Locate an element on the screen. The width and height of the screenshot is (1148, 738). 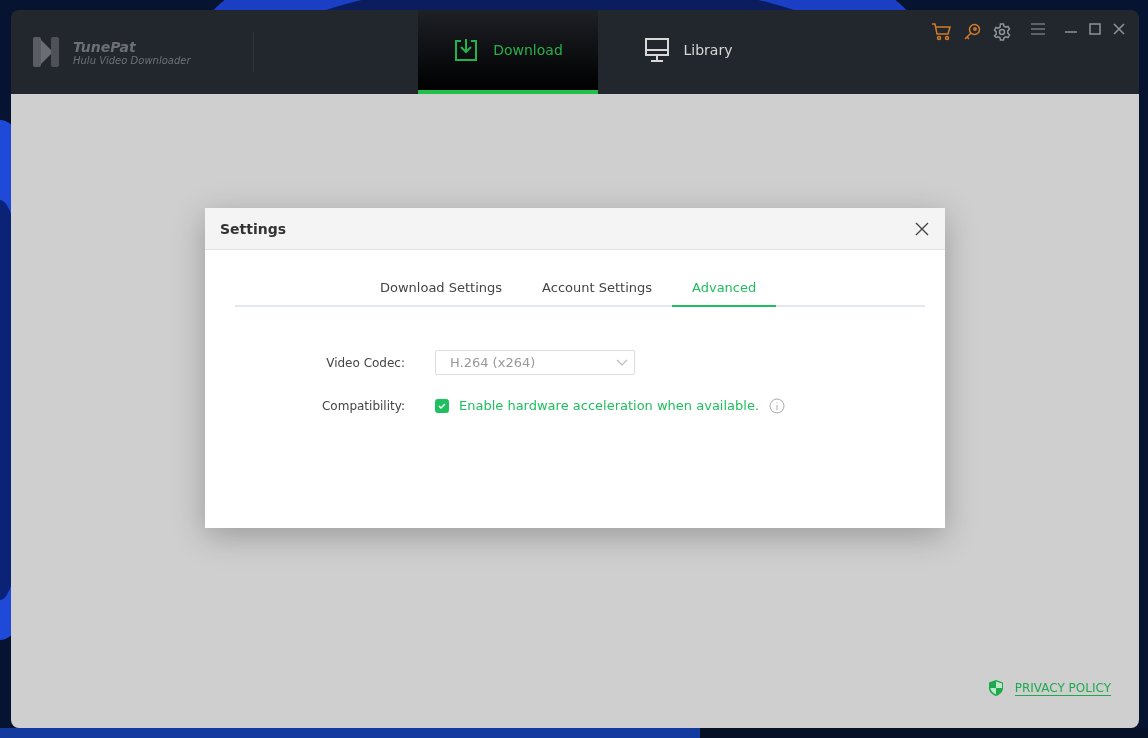
monitor-icon is located at coordinates (656, 50).